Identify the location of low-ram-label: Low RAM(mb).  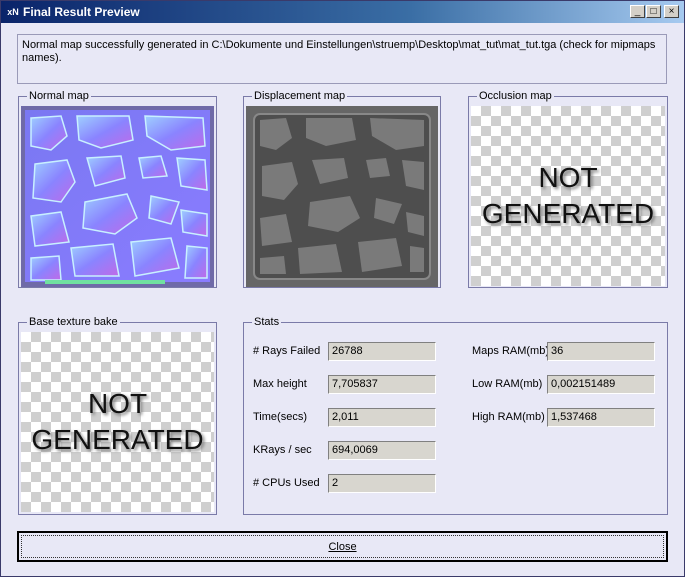
(507, 384).